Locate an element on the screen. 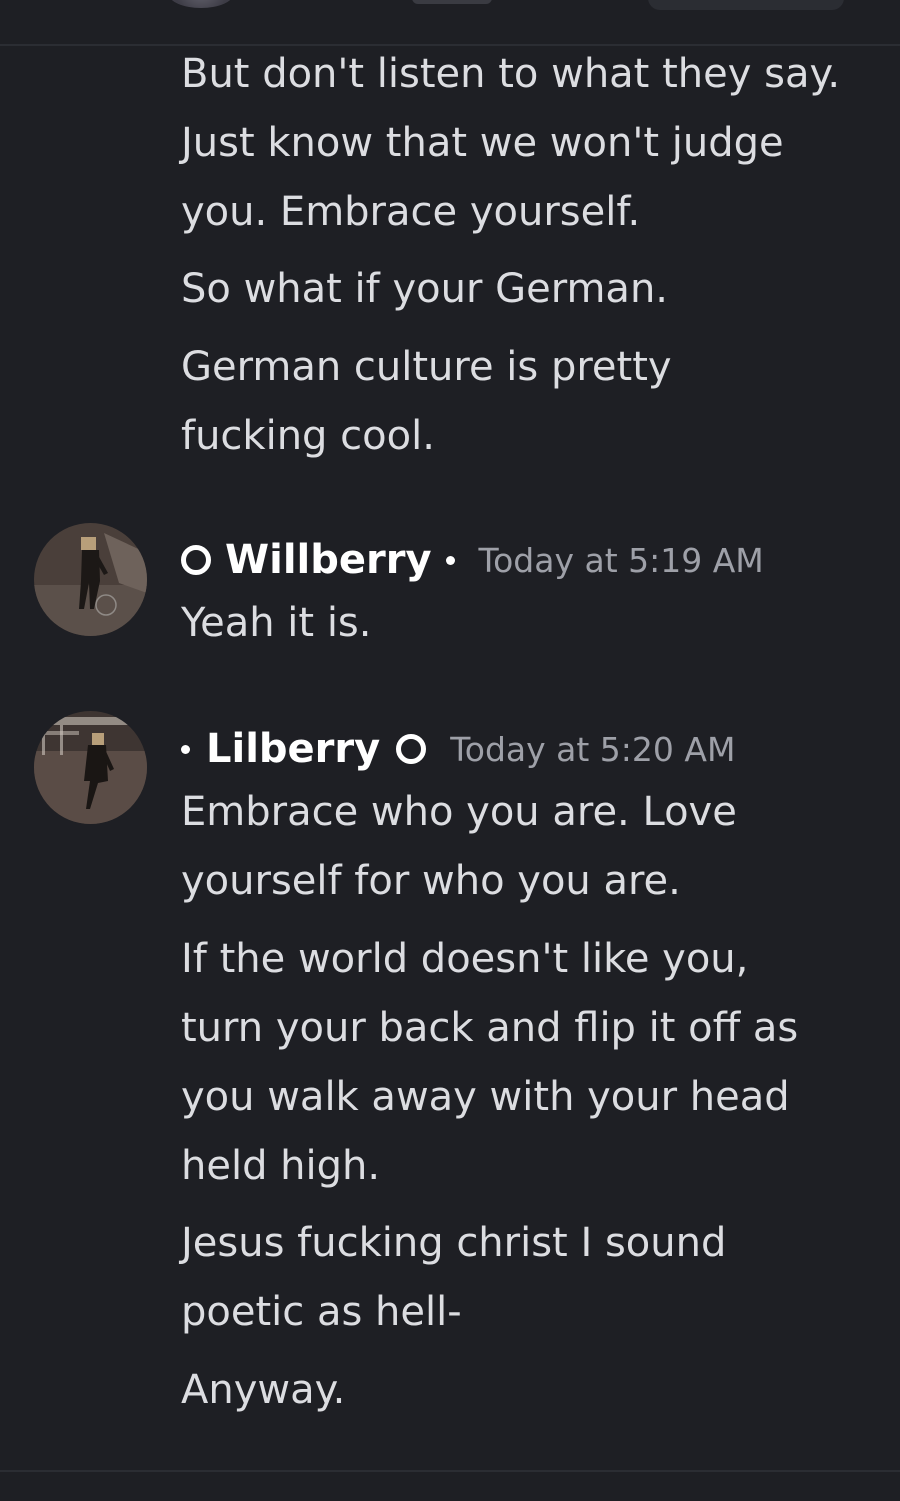  message-line: German culture is pretty is located at coordinates (426, 367).